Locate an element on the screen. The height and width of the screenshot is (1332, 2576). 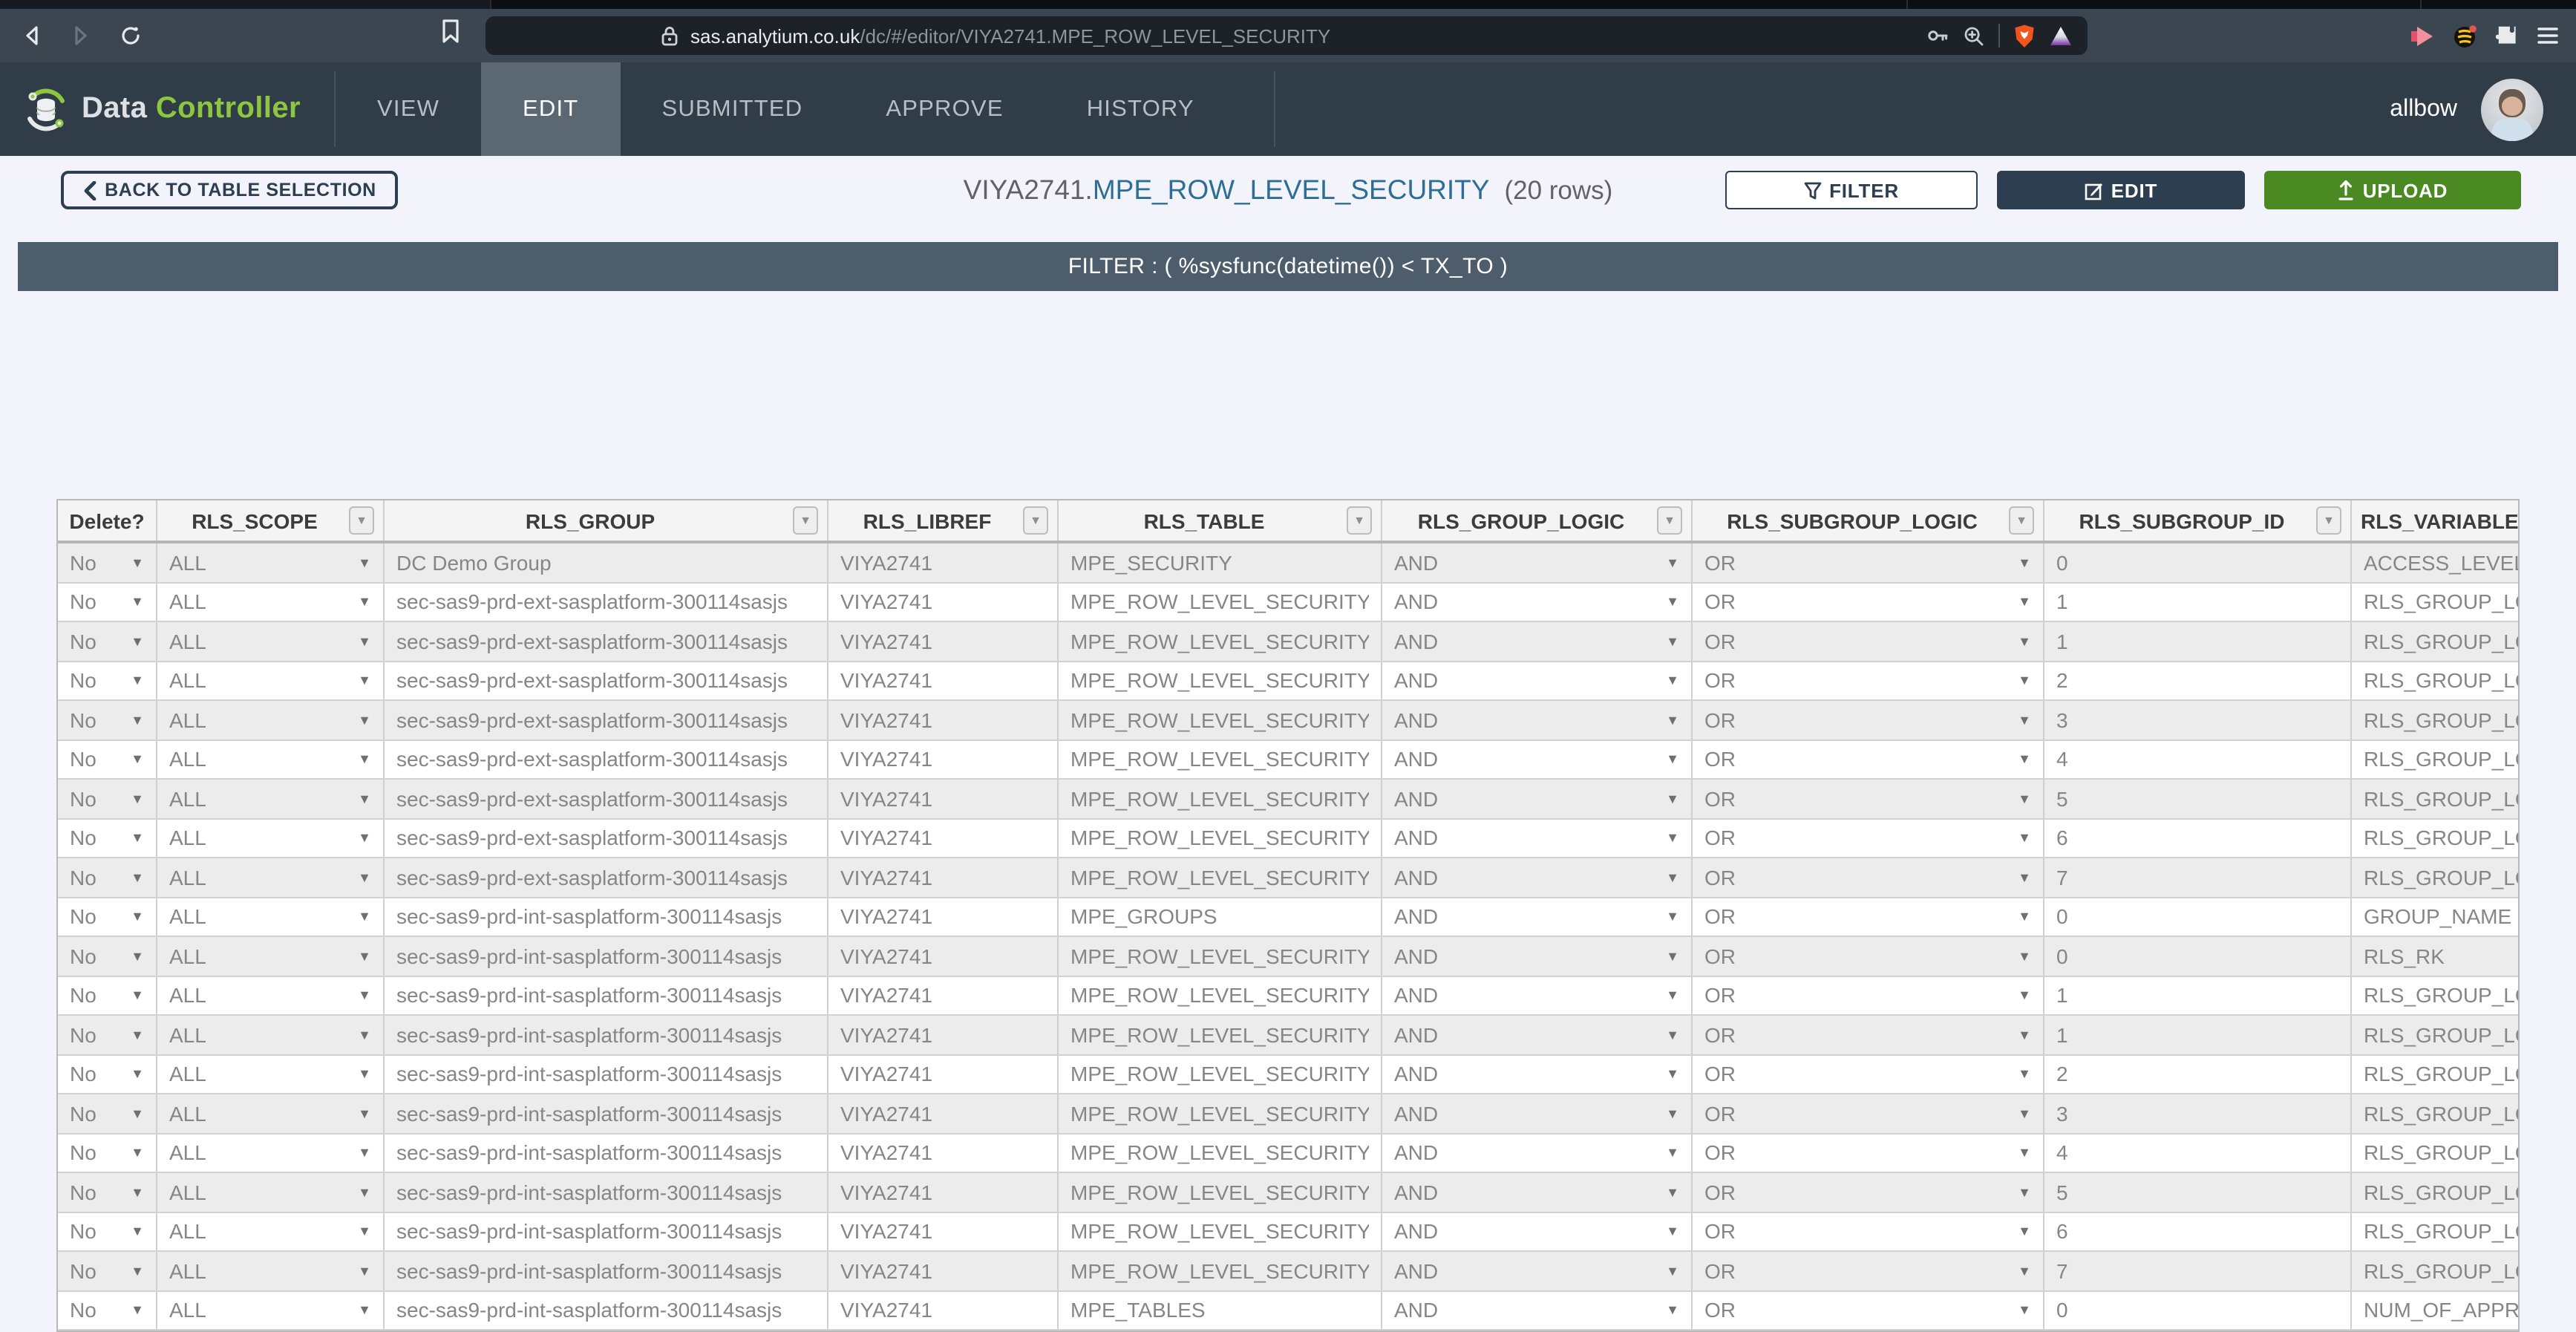
cell-table: MPE_SECURITY is located at coordinates (1220, 562).